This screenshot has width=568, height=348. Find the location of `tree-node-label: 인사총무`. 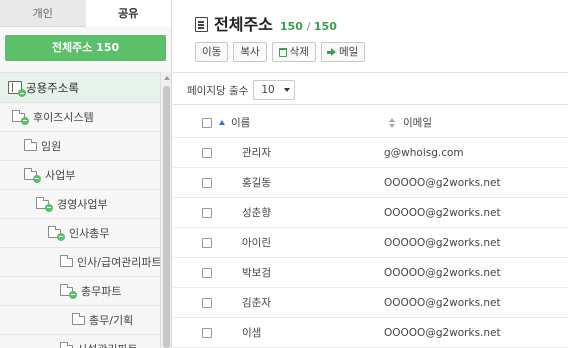

tree-node-label: 인사총무 is located at coordinates (89, 233).